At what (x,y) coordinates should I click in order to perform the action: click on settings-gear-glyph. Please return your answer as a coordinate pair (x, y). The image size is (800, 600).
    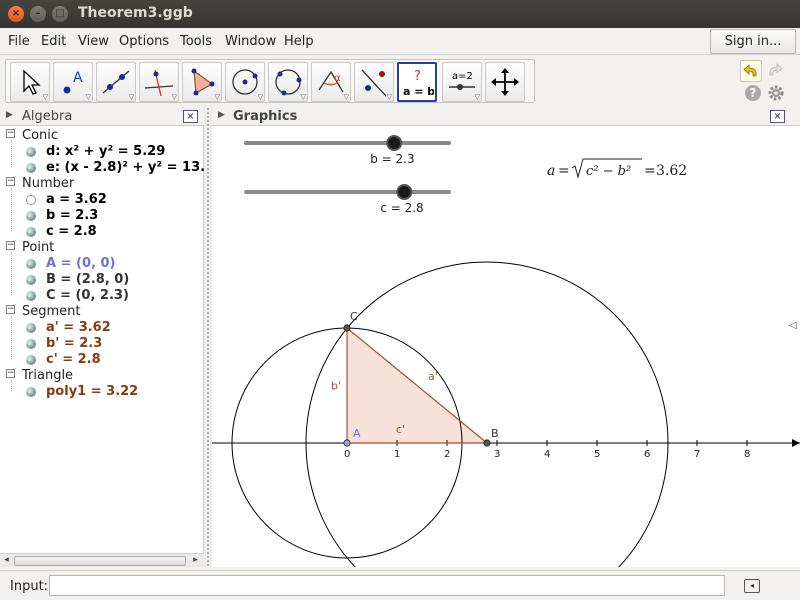
    Looking at the image, I should click on (776, 93).